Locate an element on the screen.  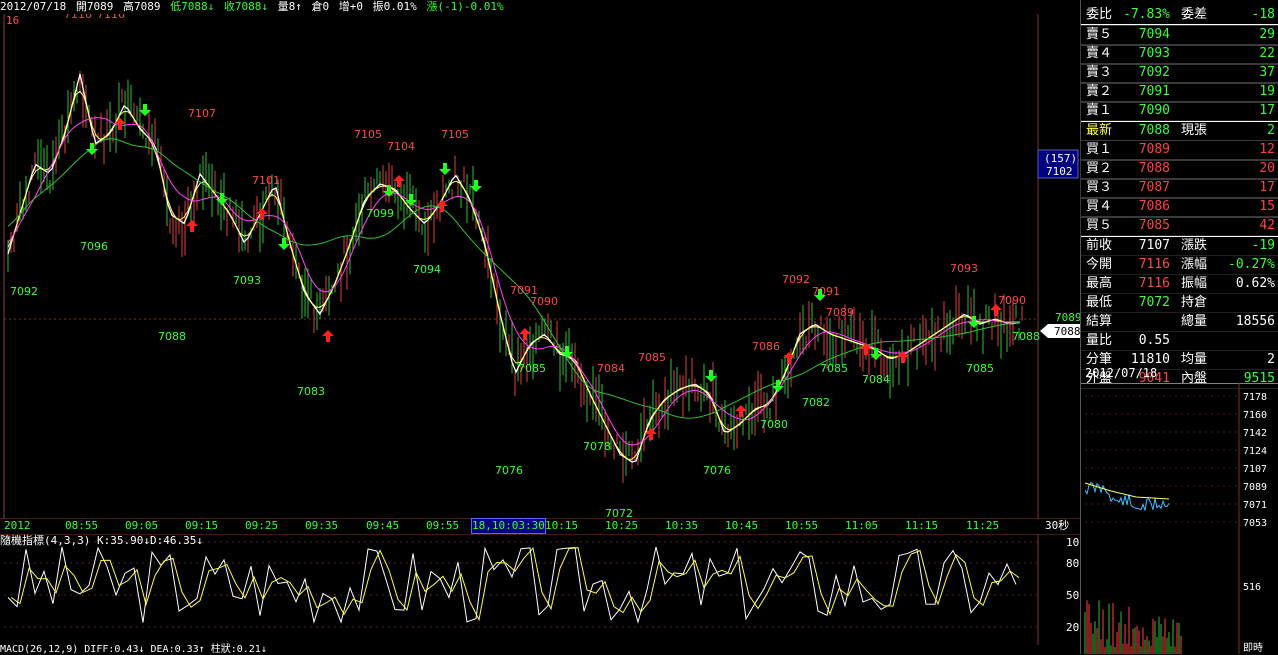
bid-volume: 12 is located at coordinates (1267, 149).